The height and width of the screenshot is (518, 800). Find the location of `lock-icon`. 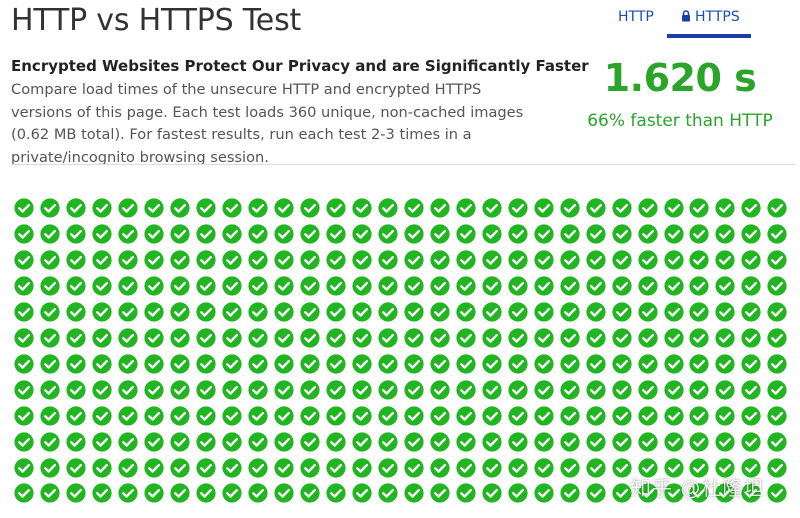

lock-icon is located at coordinates (686, 18).